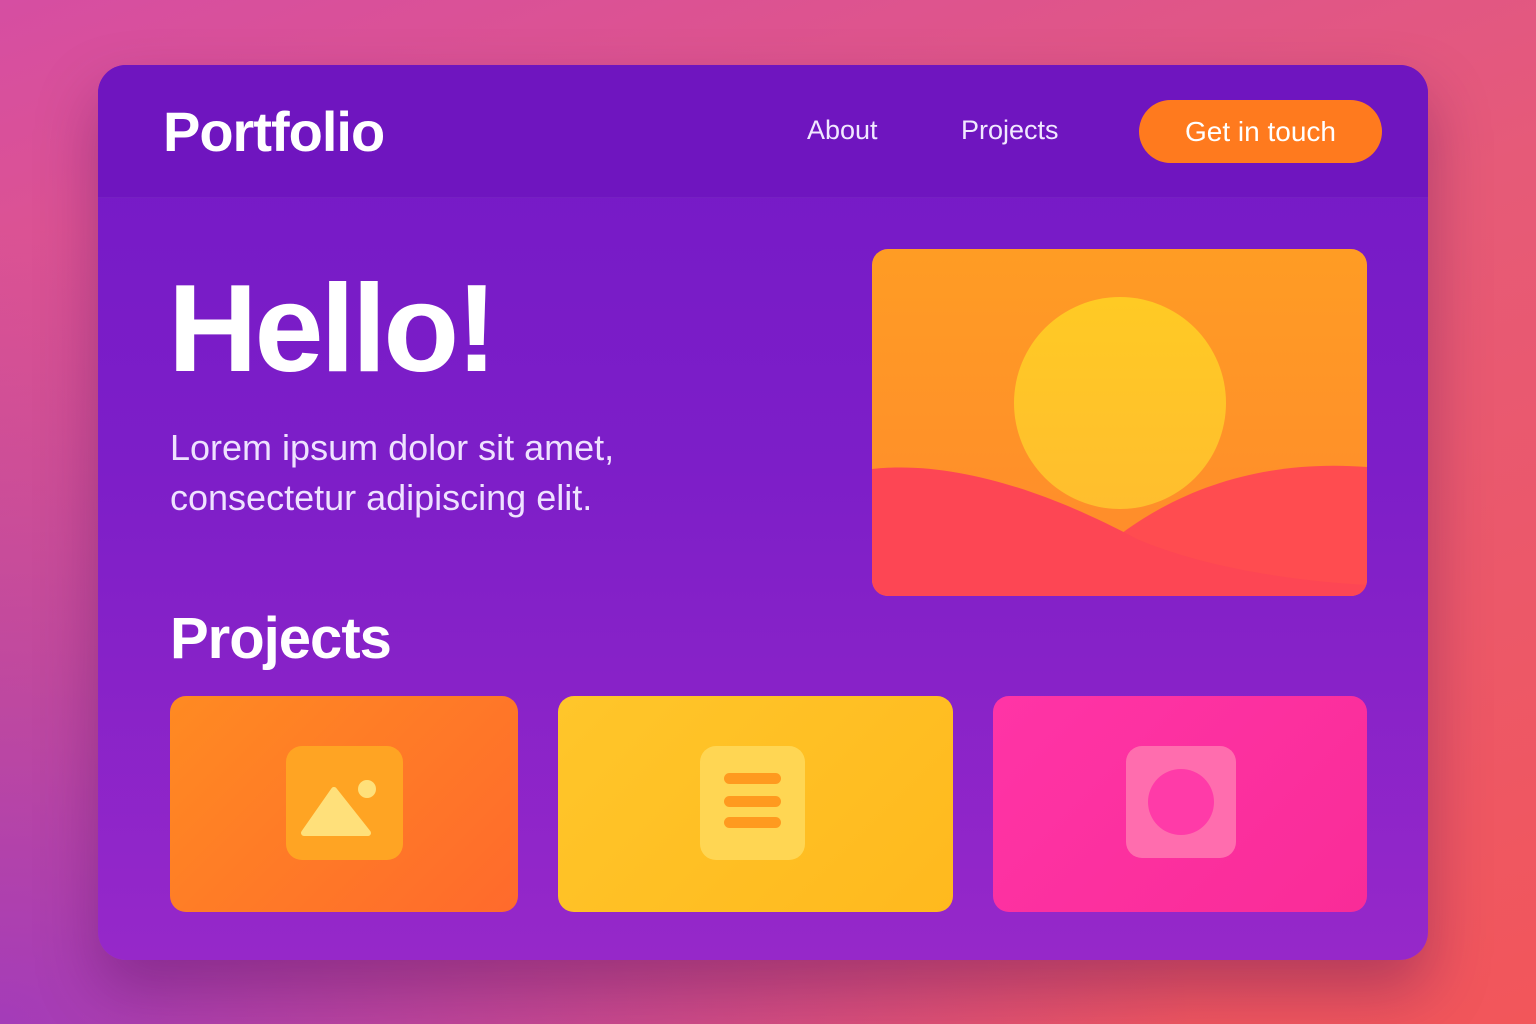  Describe the element at coordinates (763, 131) in the screenshot. I see `top-nav: Portfolio About Projects Get in touch` at that location.